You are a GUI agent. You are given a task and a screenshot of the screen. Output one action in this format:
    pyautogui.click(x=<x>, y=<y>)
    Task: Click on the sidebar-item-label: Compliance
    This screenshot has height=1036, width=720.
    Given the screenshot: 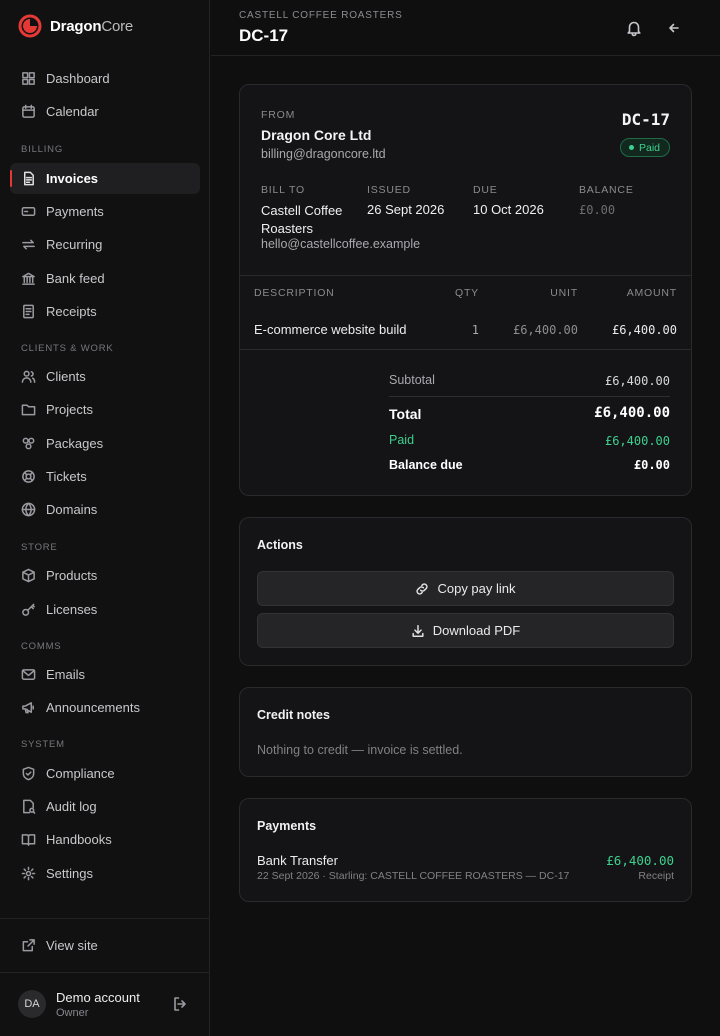 What is the action you would take?
    pyautogui.click(x=80, y=773)
    